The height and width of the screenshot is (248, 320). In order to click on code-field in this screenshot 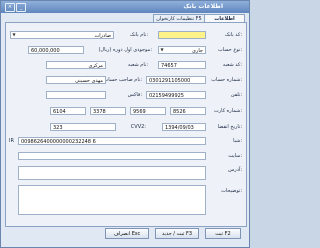, I will do `click(182, 35)`.